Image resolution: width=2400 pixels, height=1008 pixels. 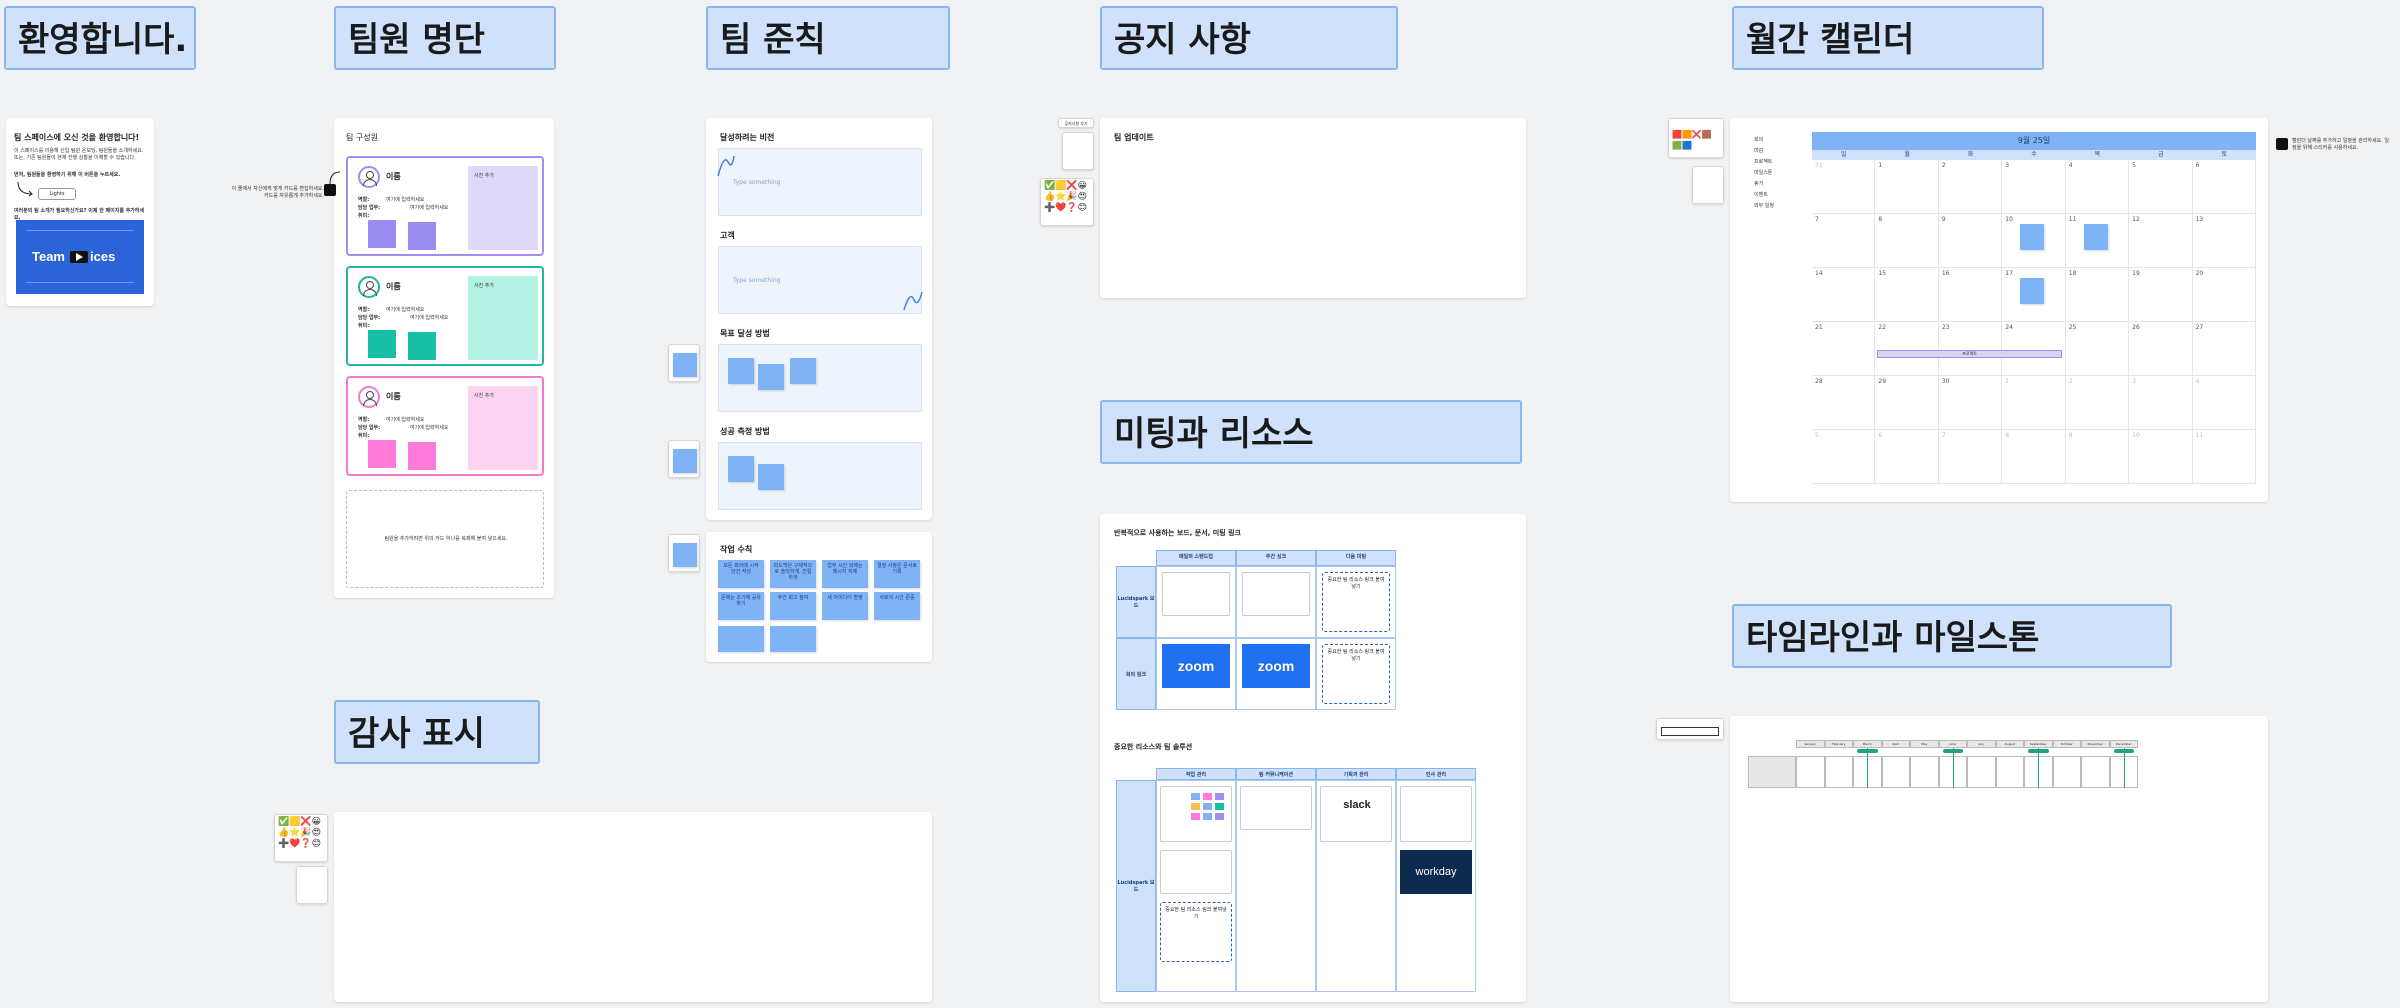 What do you see at coordinates (2161, 349) in the screenshot?
I see `calendar-day-cell: 26` at bounding box center [2161, 349].